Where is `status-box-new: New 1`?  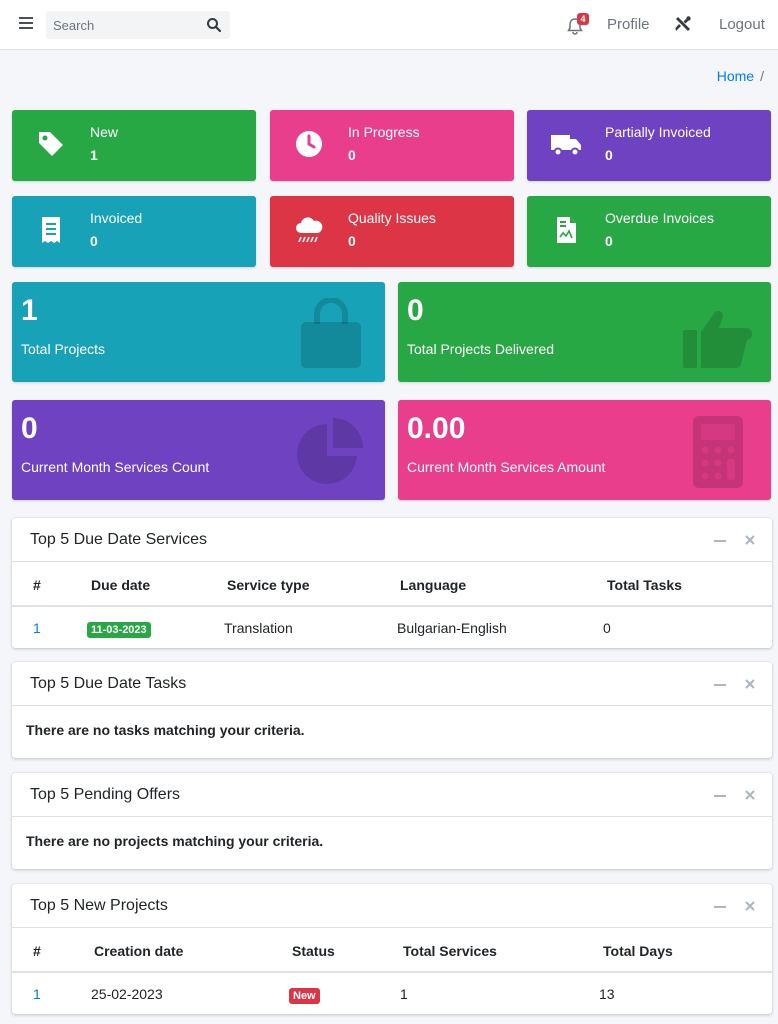 status-box-new: New 1 is located at coordinates (134, 145).